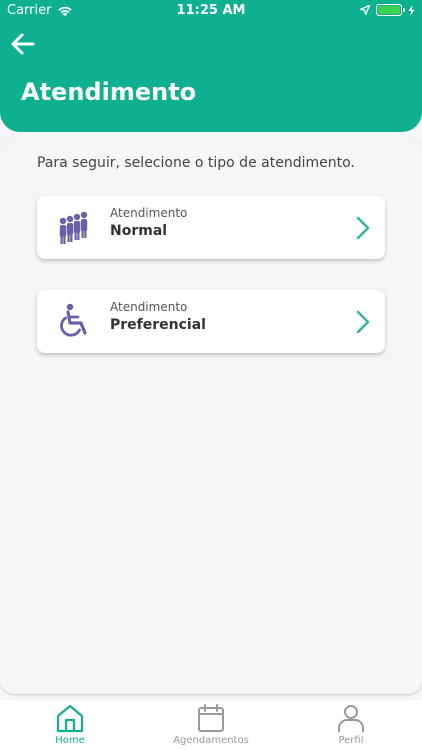  I want to click on tab-home: Home, so click(70, 724).